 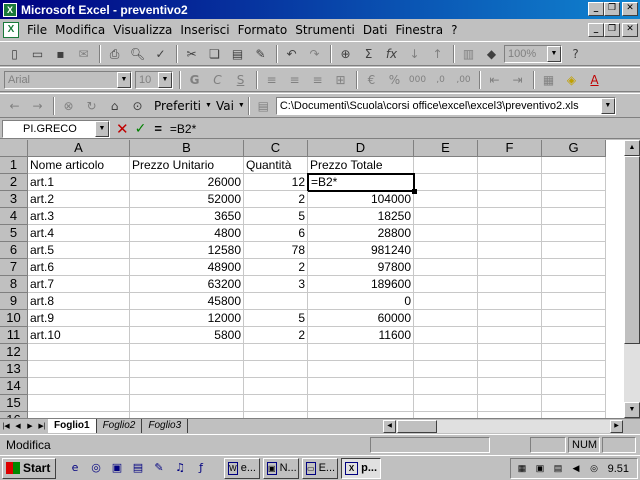 What do you see at coordinates (594, 80) in the screenshot?
I see `font-color-icon: A` at bounding box center [594, 80].